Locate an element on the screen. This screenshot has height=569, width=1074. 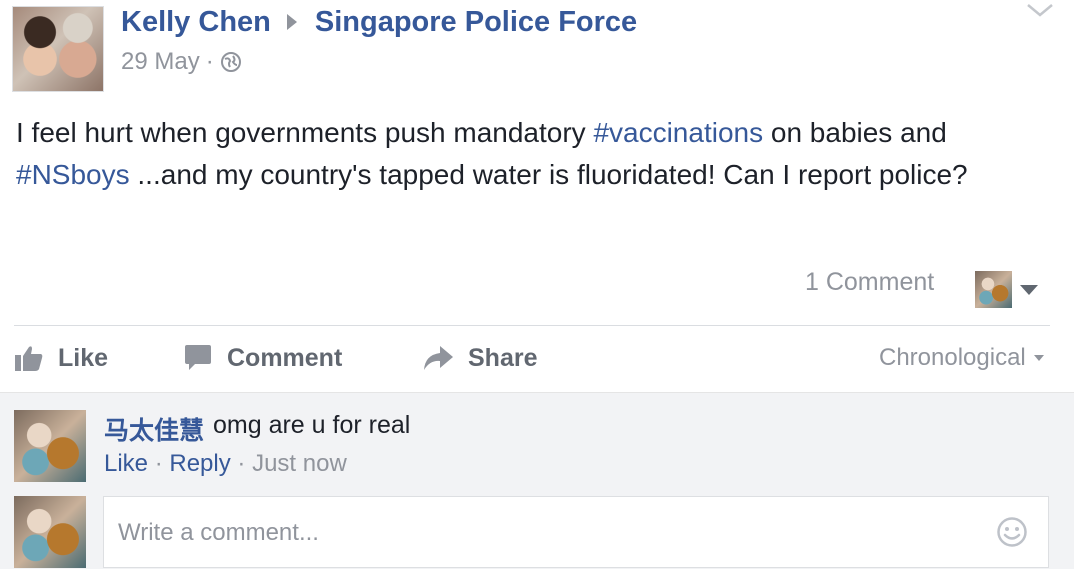
post-meta: 29 May · is located at coordinates (181, 62).